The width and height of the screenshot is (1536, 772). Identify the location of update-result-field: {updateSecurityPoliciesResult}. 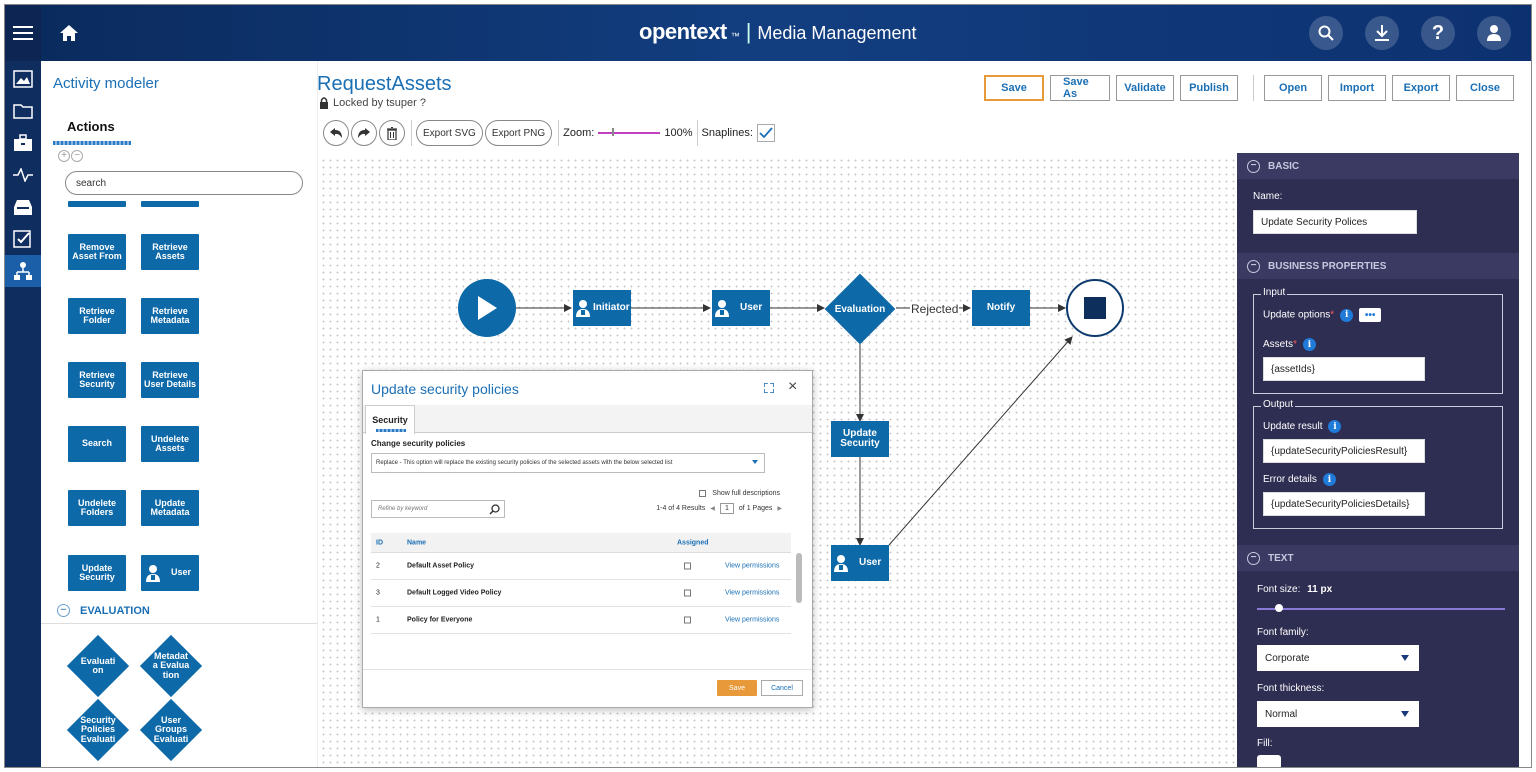
(1344, 451).